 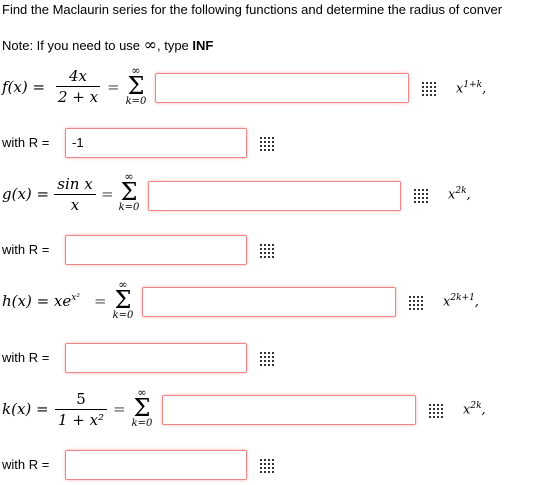 I want to click on k-summation: ∞ Σ k=0, so click(x=142, y=408).